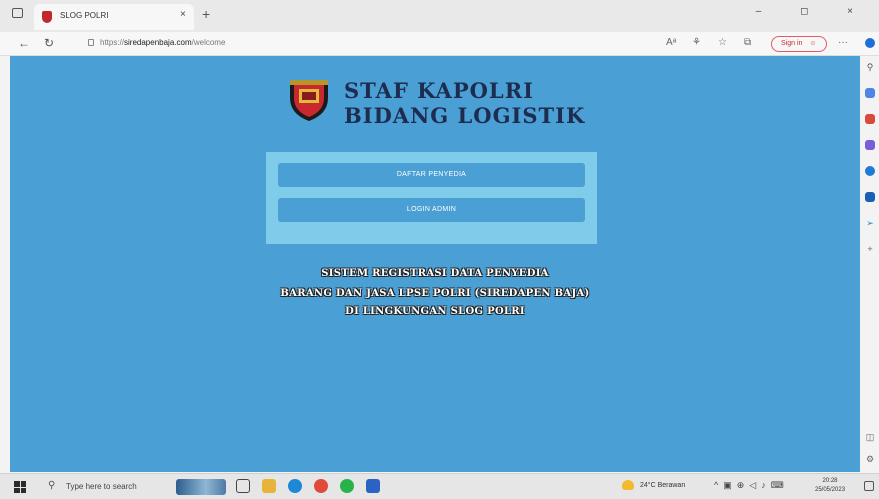 This screenshot has width=879, height=499. I want to click on tools-icon, so click(870, 119).